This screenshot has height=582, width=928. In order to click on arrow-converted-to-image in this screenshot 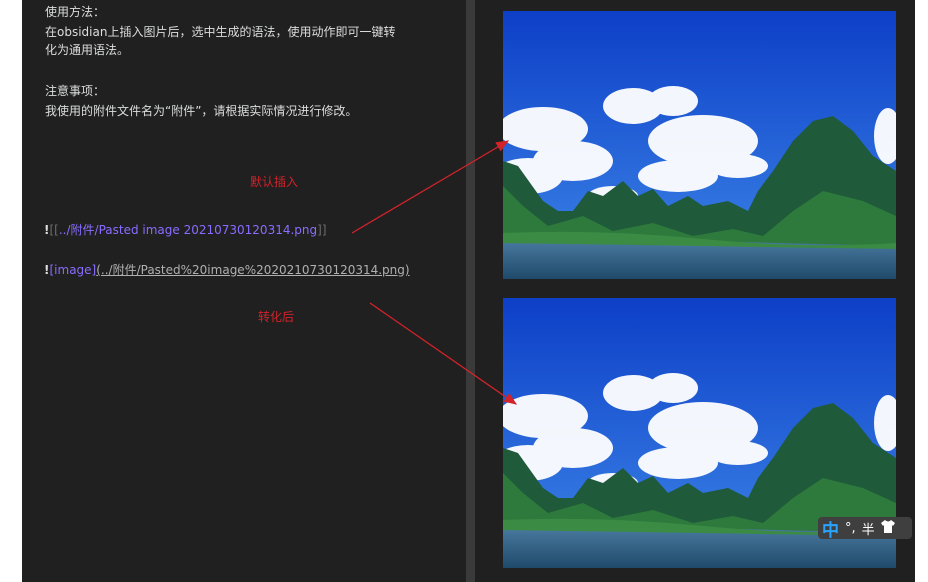, I will do `click(443, 353)`.